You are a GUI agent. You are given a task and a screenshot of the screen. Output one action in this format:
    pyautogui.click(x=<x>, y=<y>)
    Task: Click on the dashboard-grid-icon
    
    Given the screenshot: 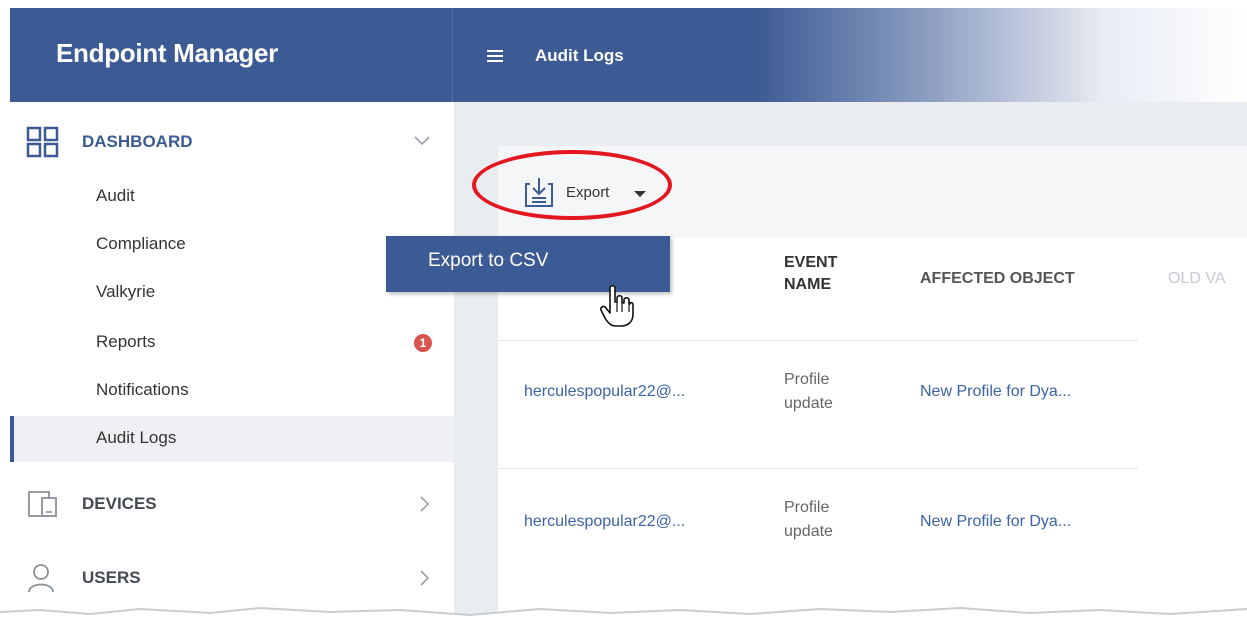 What is the action you would take?
    pyautogui.click(x=42, y=142)
    